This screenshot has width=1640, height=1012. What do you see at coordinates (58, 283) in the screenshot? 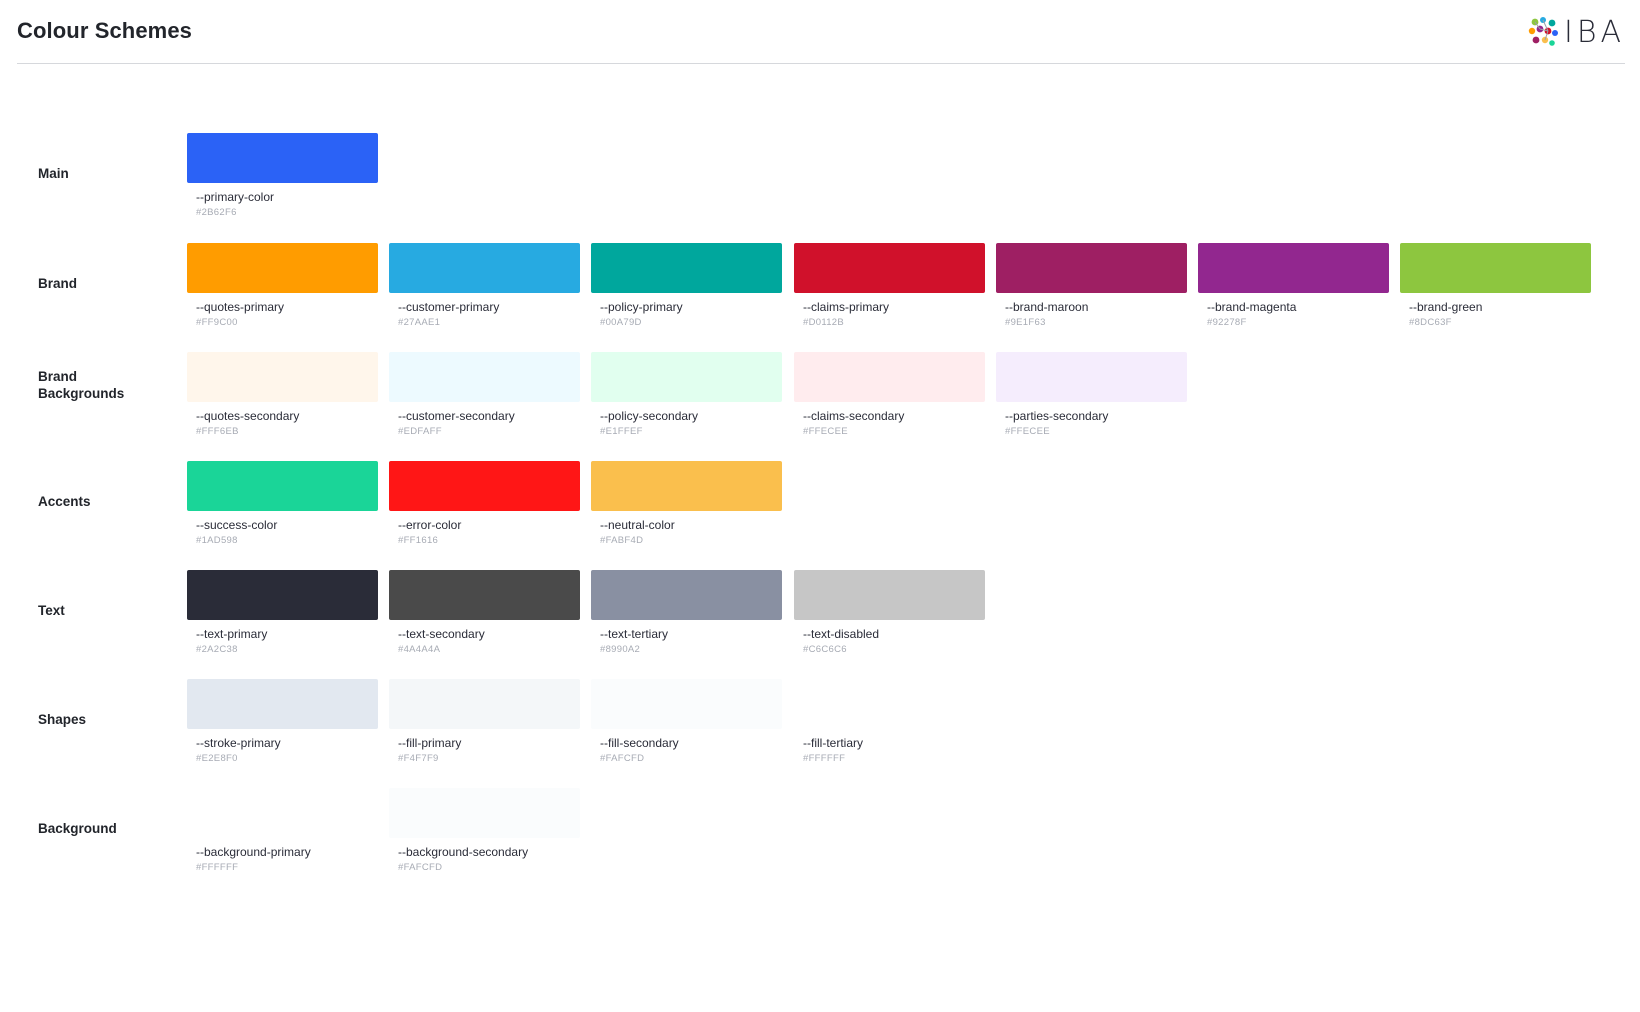
I see `group-label: Brand` at bounding box center [58, 283].